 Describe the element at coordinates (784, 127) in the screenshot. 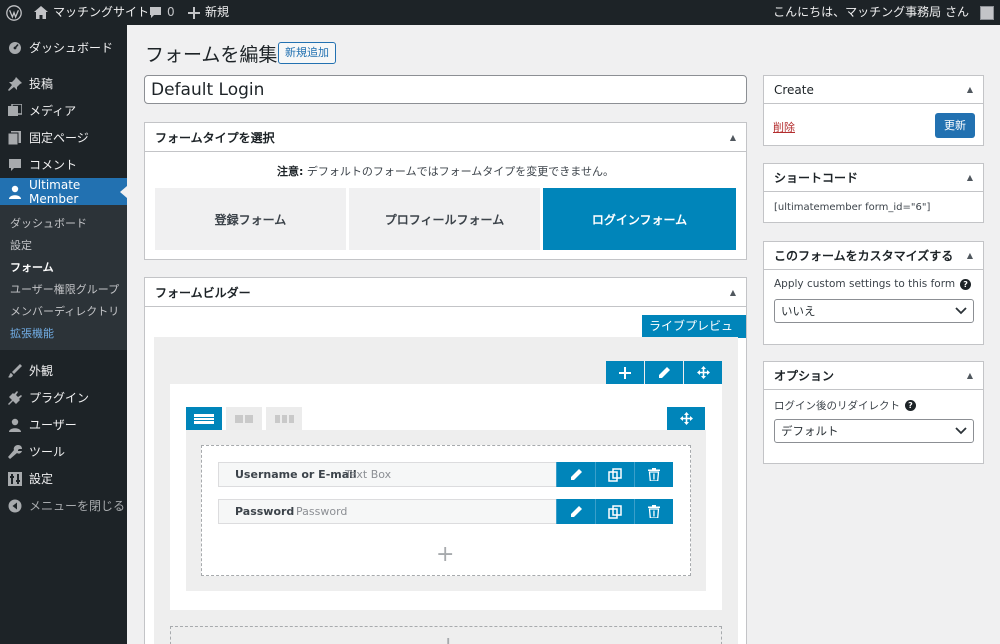

I see `delete-link: 削除` at that location.